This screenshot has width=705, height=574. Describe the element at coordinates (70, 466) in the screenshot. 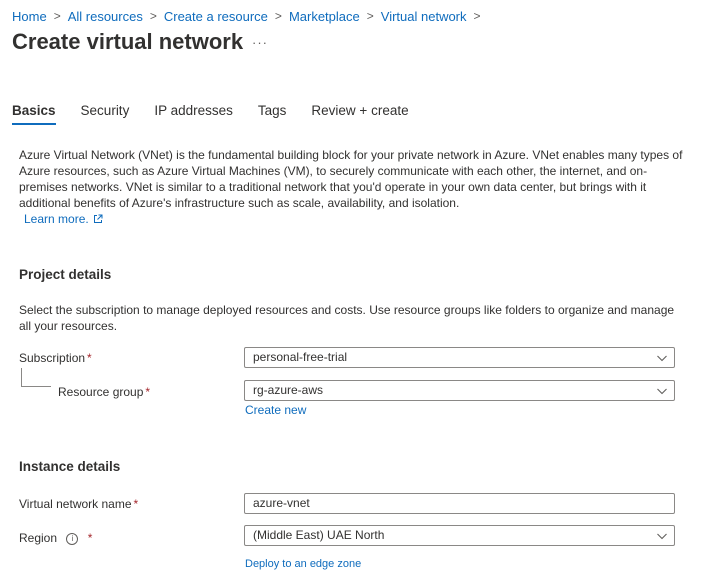

I see `instance-details-heading: Instance details` at that location.